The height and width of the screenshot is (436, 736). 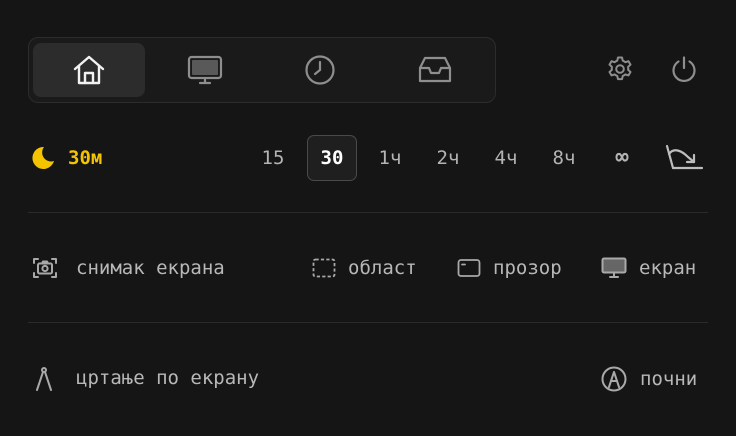 I want to click on compass-icon, so click(x=44, y=379).